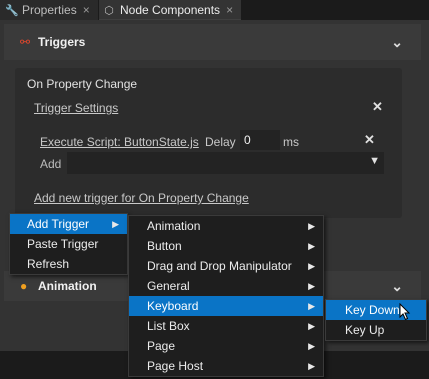  I want to click on trigger-title: On Property Change, so click(82, 84).